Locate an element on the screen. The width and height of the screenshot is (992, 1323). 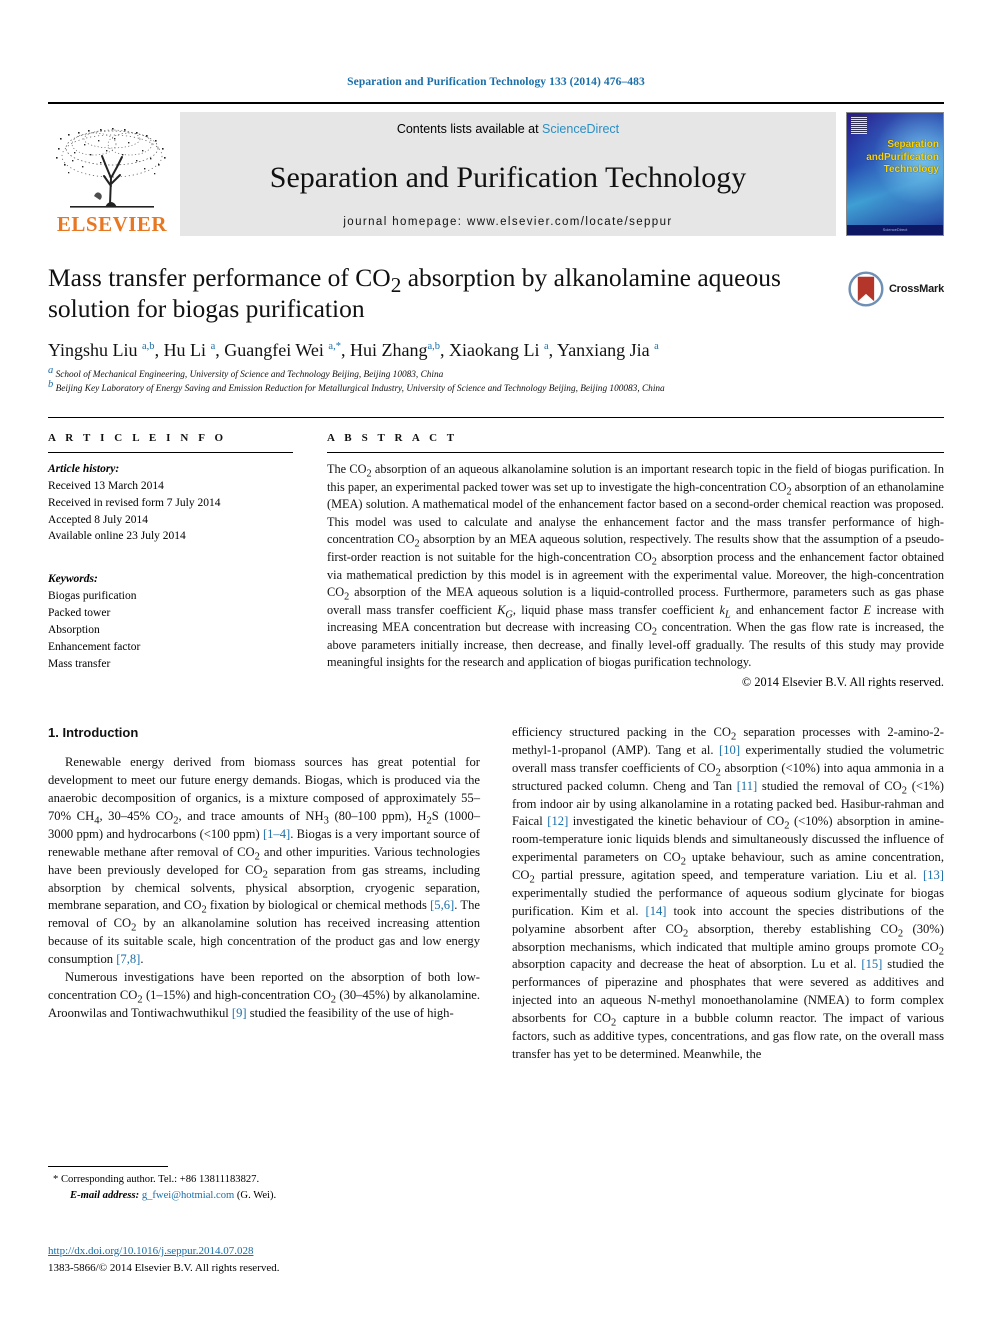
citation-ref: [11] is located at coordinates (747, 786).